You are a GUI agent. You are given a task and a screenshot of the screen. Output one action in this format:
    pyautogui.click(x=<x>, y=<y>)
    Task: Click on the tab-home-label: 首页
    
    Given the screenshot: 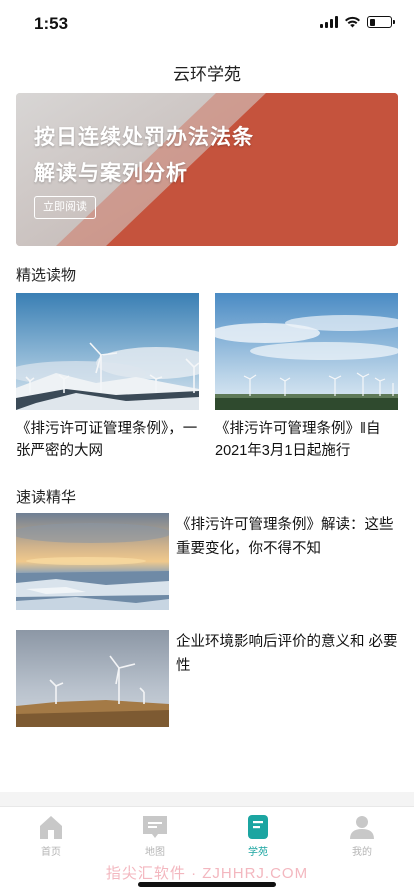 What is the action you would take?
    pyautogui.click(x=51, y=852)
    